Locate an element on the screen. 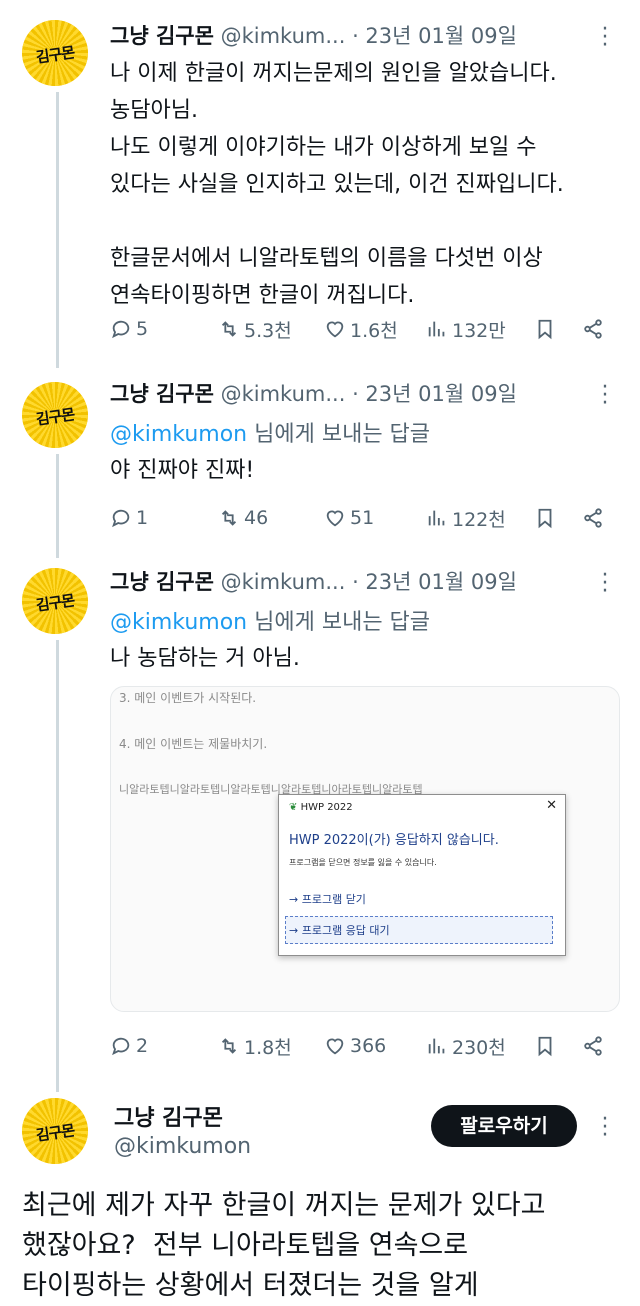 This screenshot has width=640, height=1306. close-icon: ✕ is located at coordinates (551, 805).